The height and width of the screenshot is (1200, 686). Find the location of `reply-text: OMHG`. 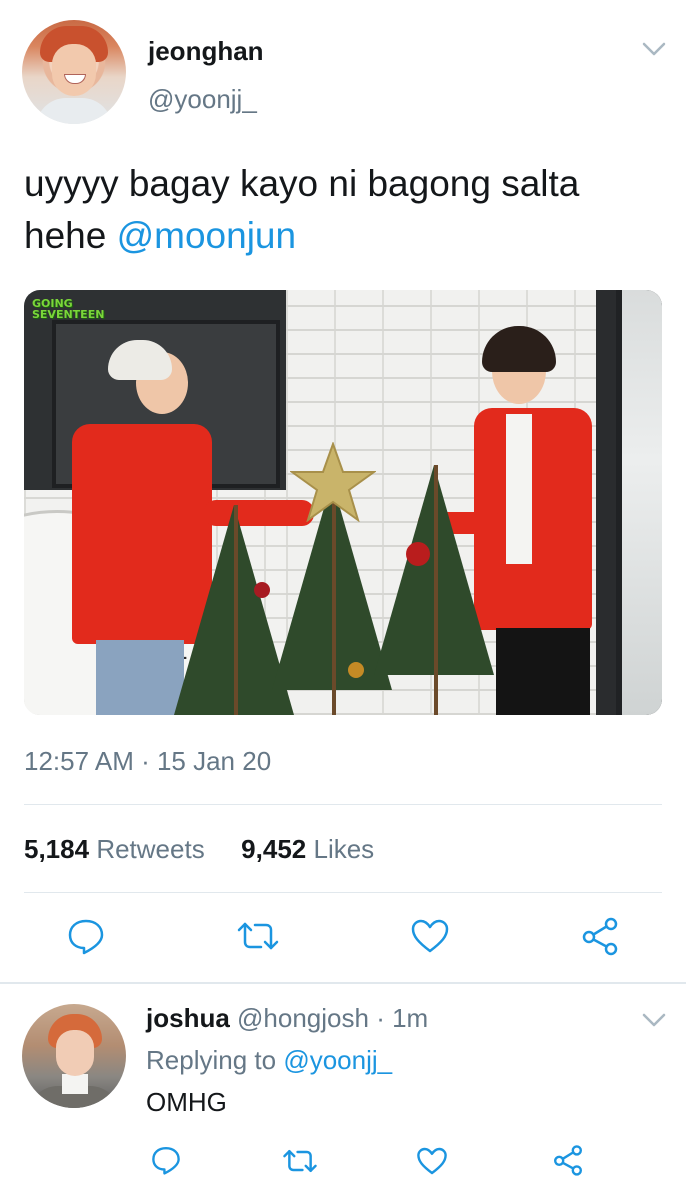

reply-text: OMHG is located at coordinates (186, 1102).